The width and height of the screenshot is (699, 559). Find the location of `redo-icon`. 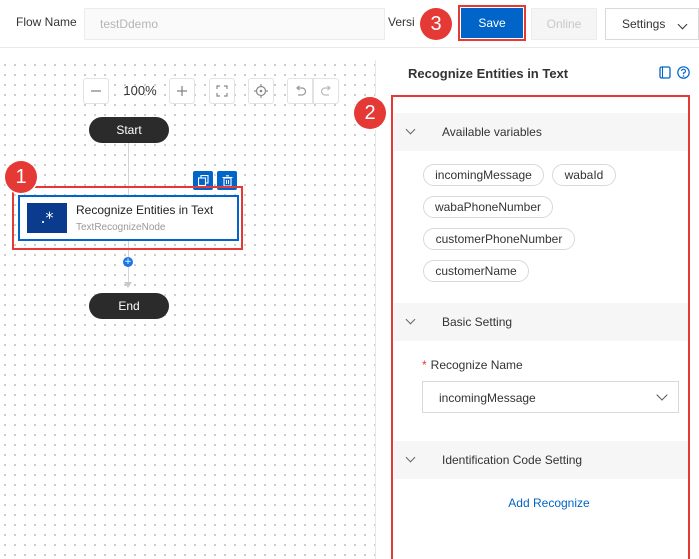

redo-icon is located at coordinates (325, 90).